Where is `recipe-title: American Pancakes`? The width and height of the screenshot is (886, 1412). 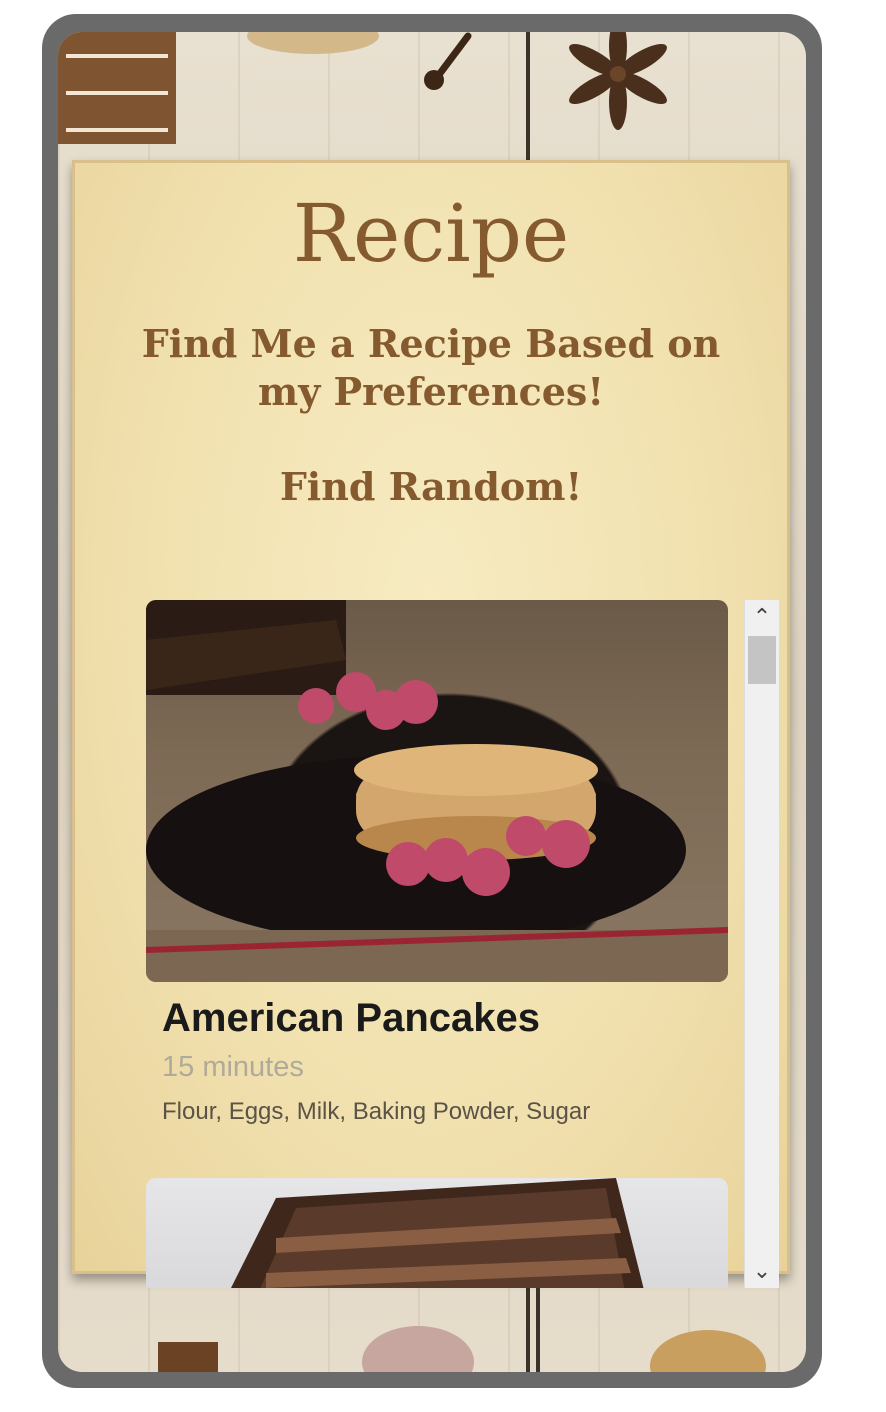
recipe-title: American Pancakes is located at coordinates (351, 1018).